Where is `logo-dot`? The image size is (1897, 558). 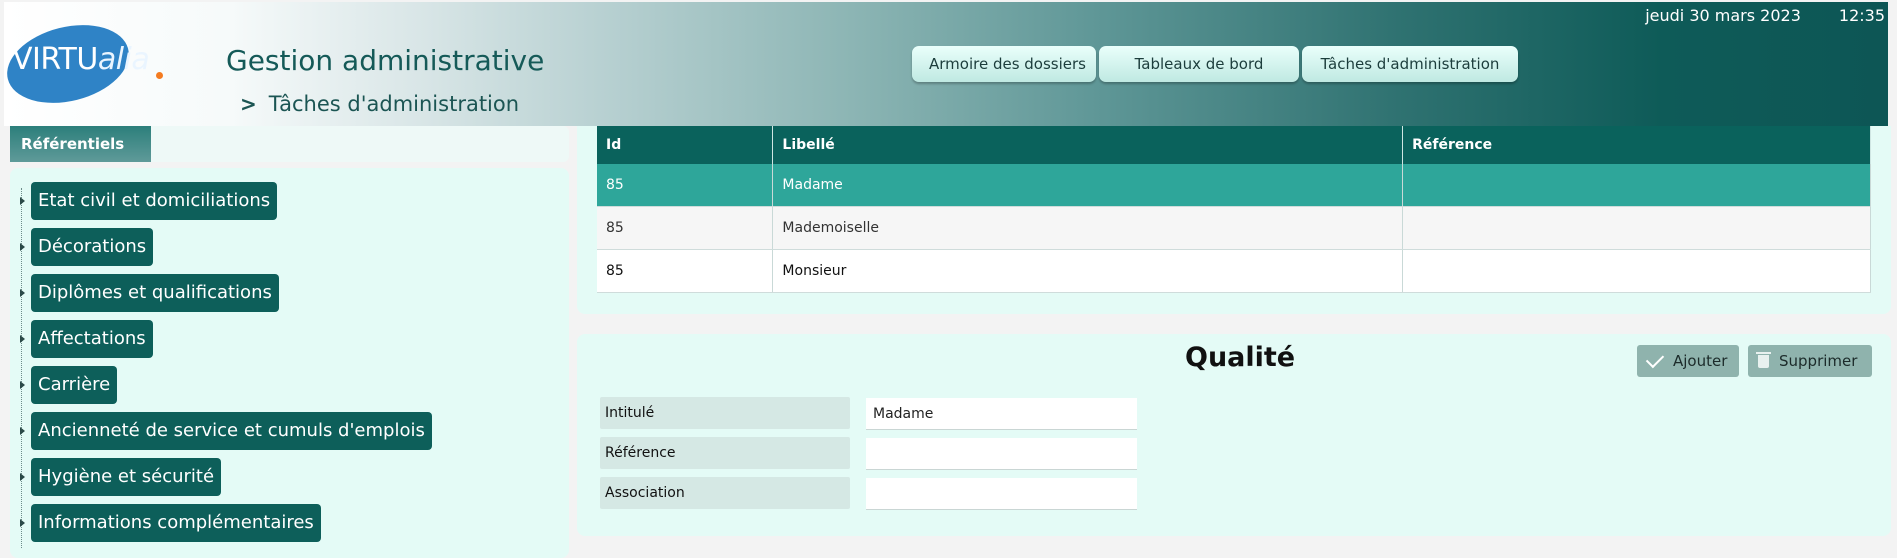 logo-dot is located at coordinates (159, 75).